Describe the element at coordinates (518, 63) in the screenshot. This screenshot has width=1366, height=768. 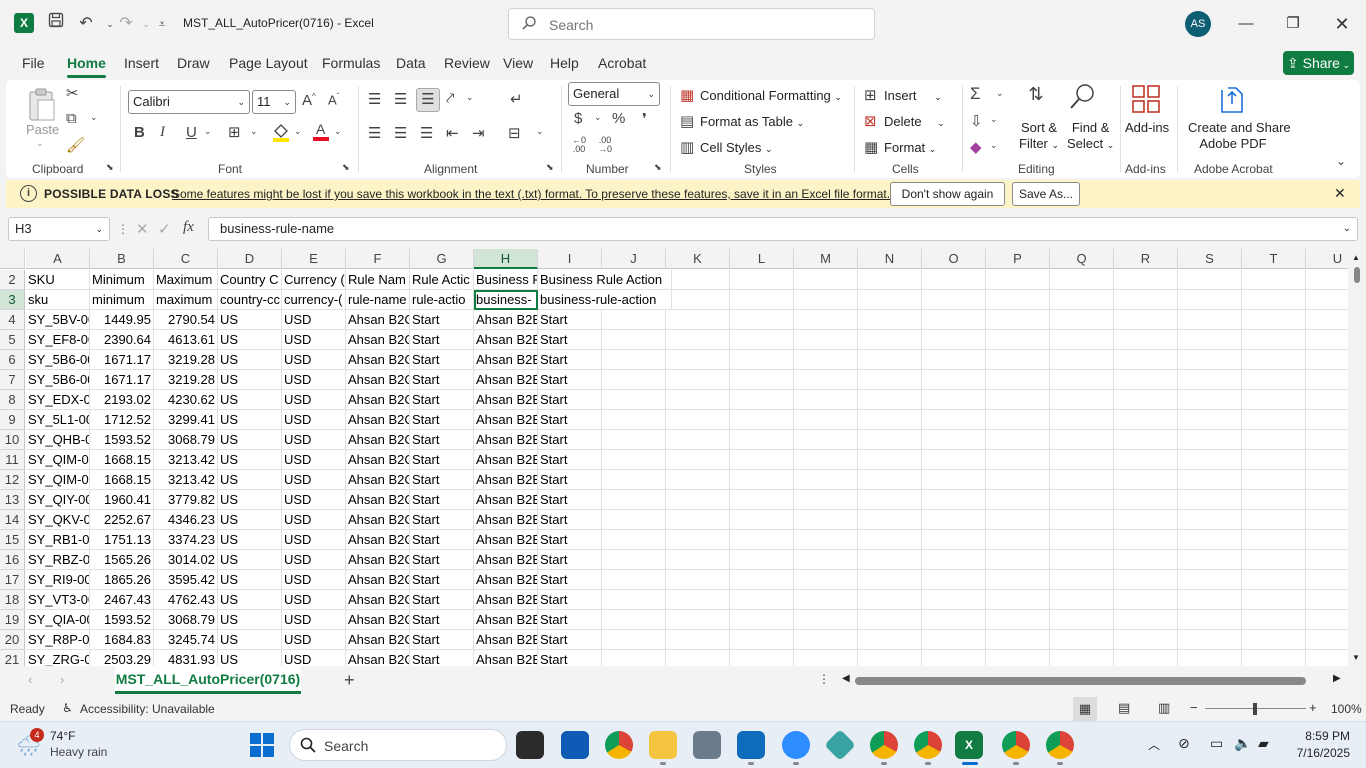
I see `tab-view: View` at that location.